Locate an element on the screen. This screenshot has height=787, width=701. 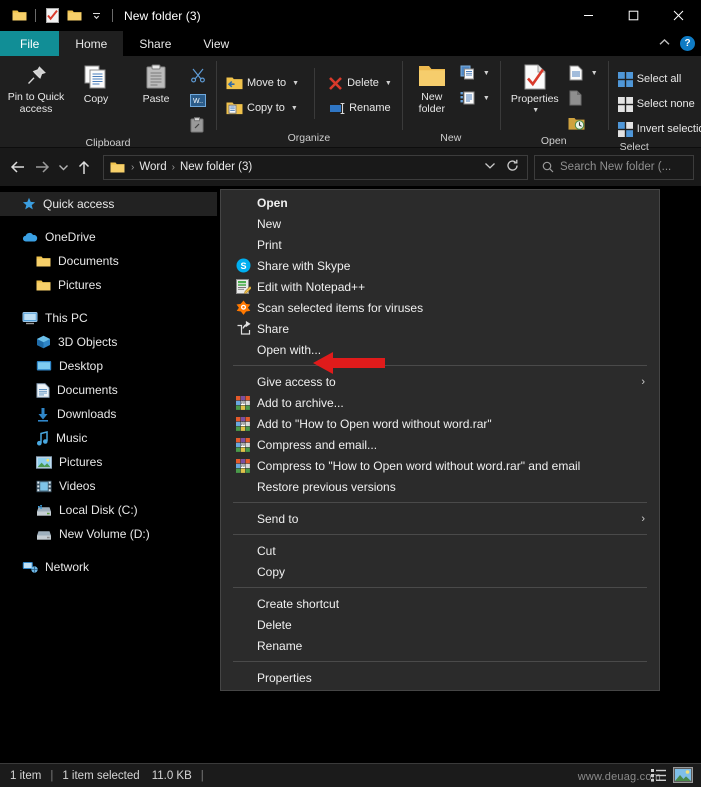
forward-button is located at coordinates (42, 167).